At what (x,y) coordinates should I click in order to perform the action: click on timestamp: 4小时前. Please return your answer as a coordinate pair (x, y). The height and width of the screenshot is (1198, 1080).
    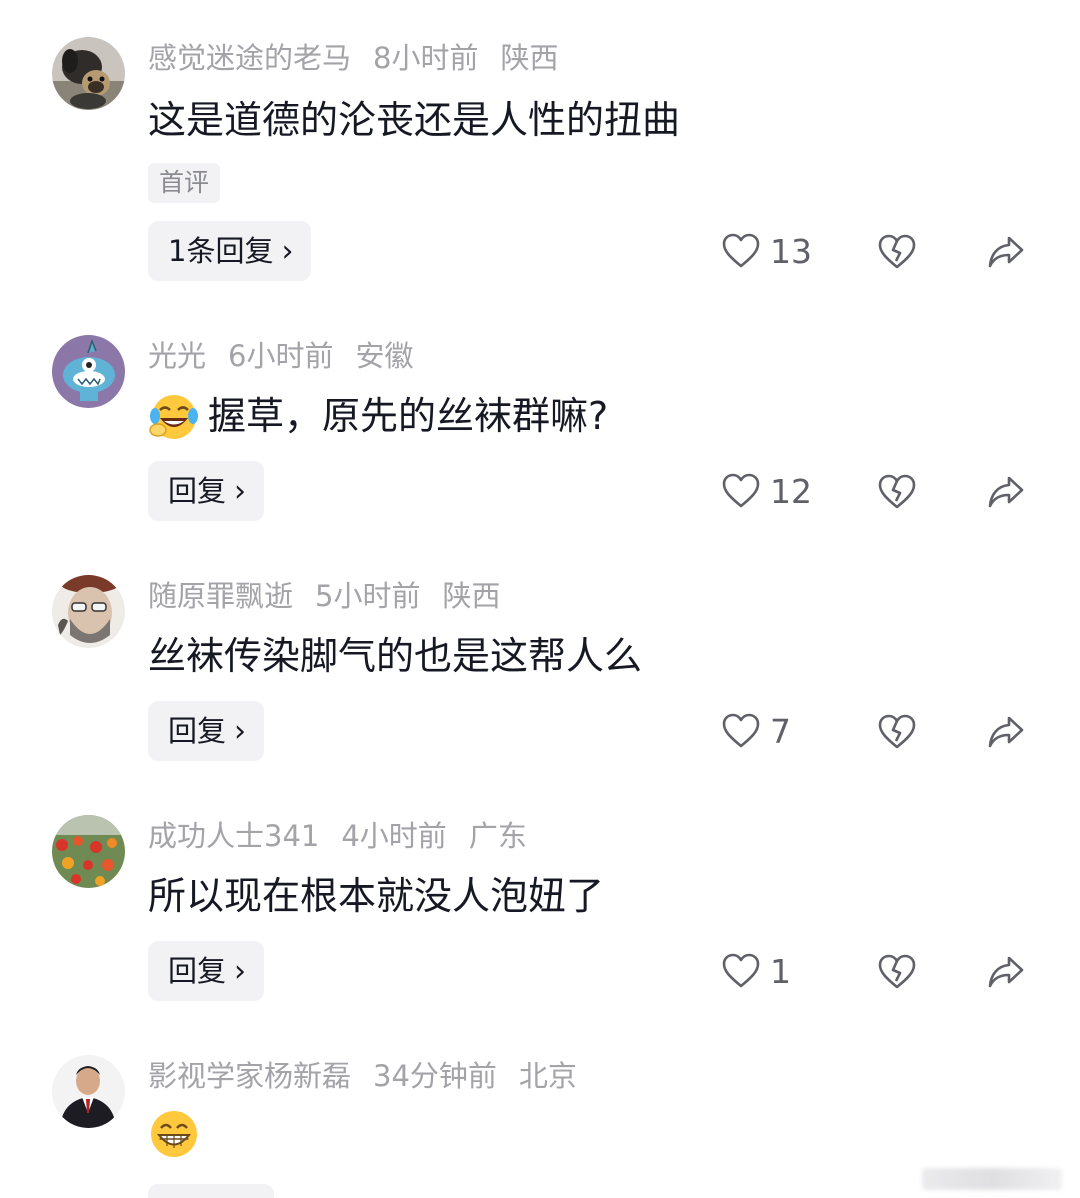
    Looking at the image, I should click on (394, 836).